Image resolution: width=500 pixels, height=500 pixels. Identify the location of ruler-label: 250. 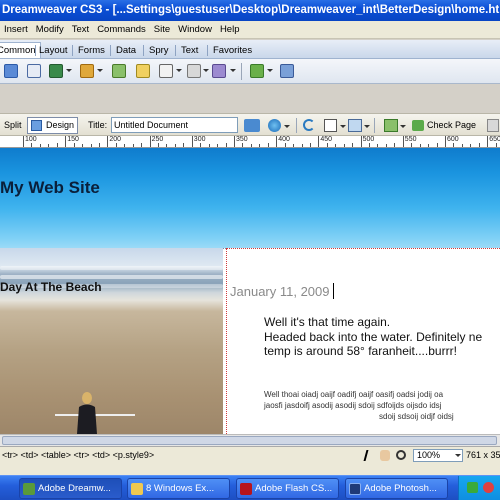
(157, 139).